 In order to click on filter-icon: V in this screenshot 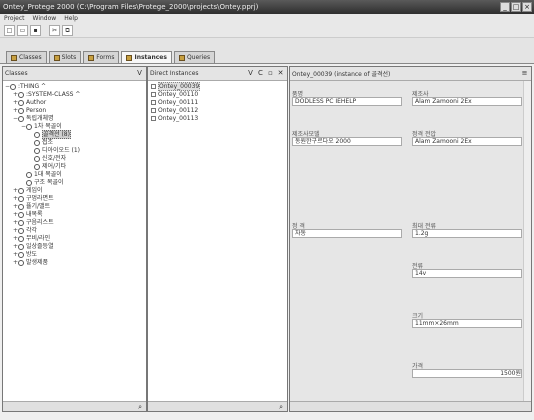, I will do `click(139, 73)`.